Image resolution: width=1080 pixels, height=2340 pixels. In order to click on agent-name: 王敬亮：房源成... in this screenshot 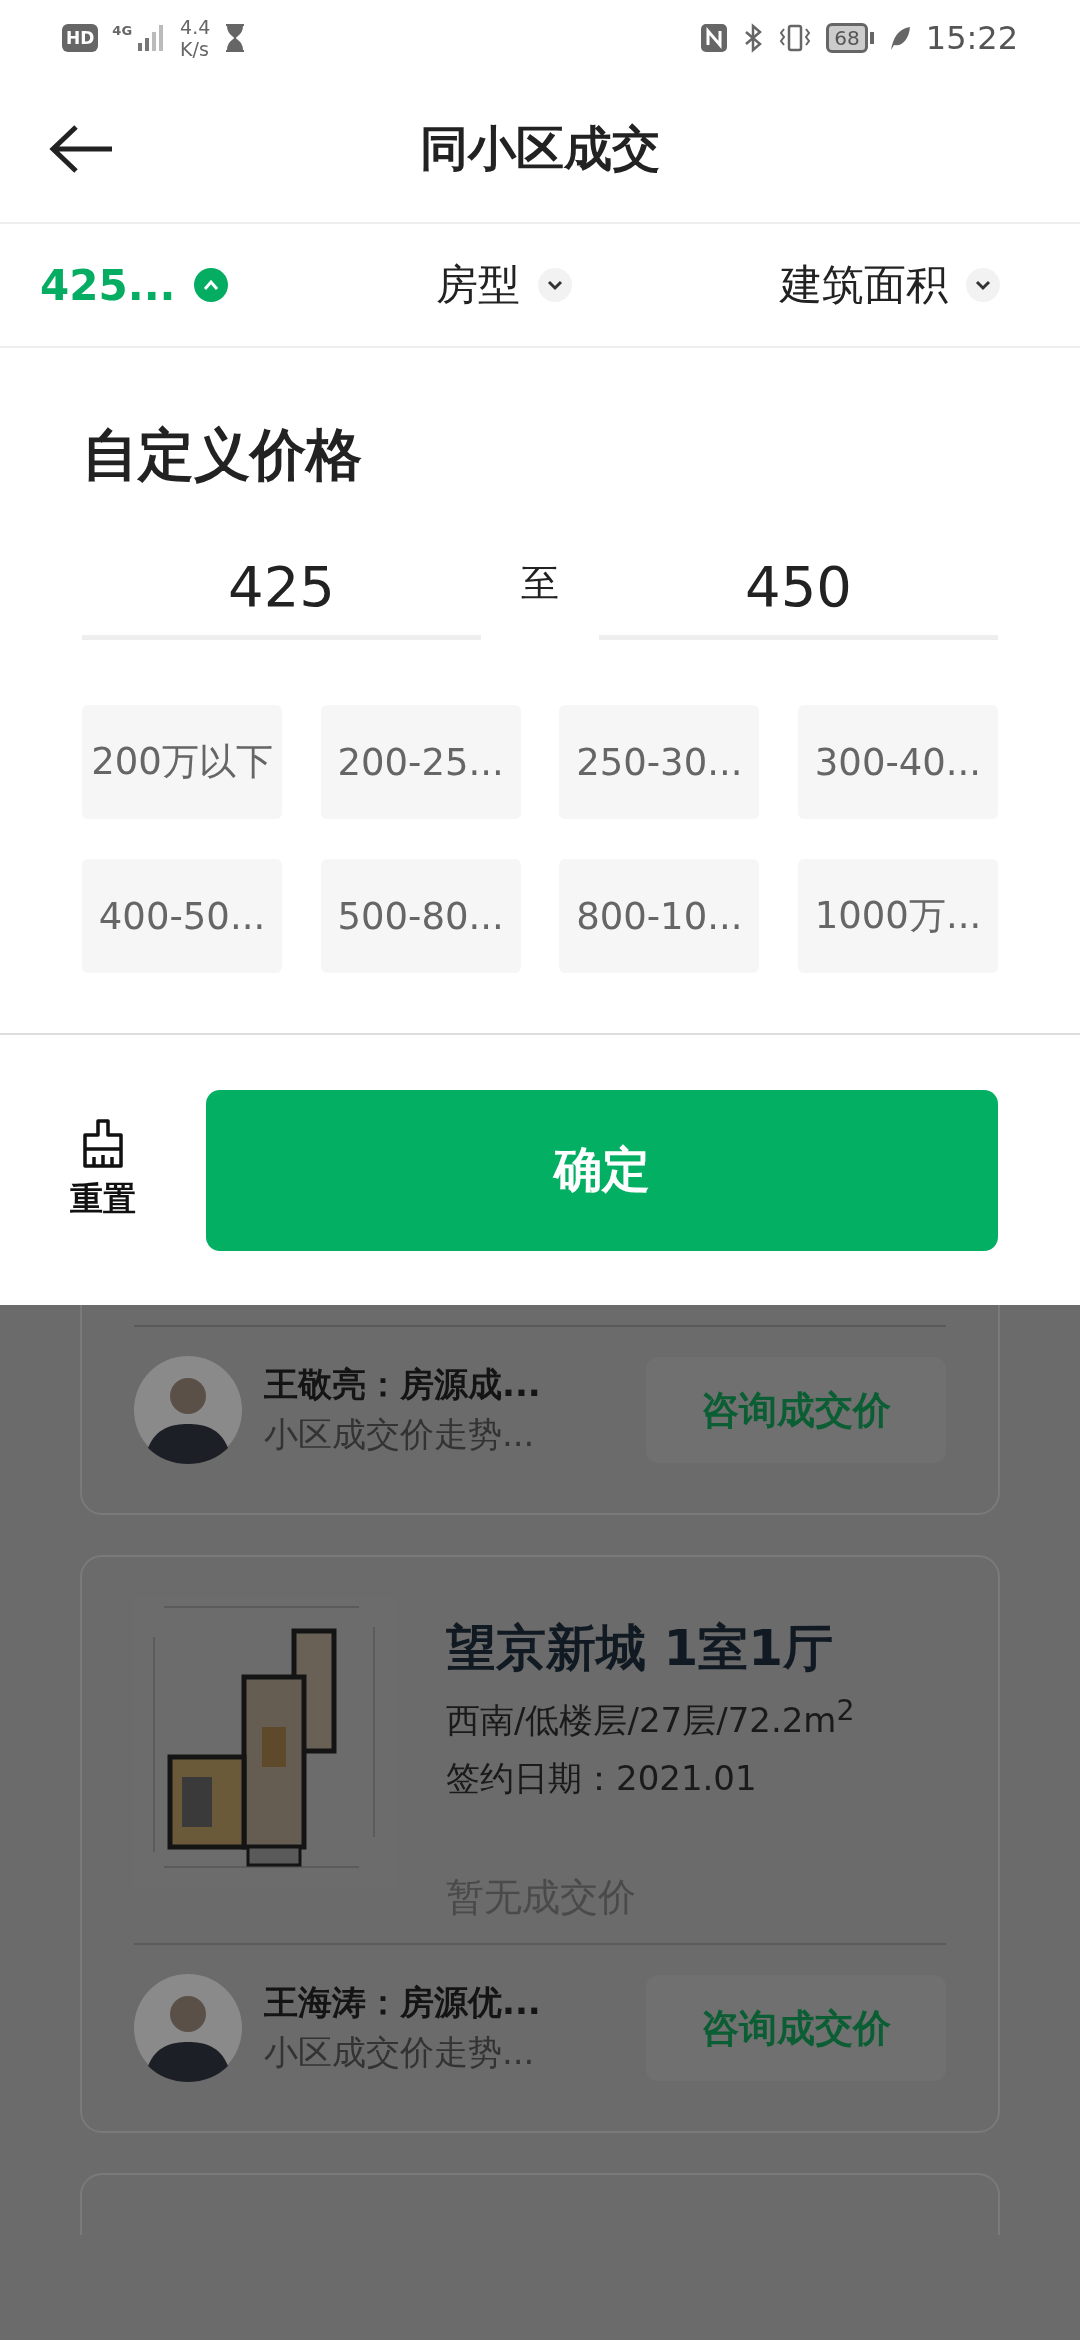, I will do `click(403, 1384)`.